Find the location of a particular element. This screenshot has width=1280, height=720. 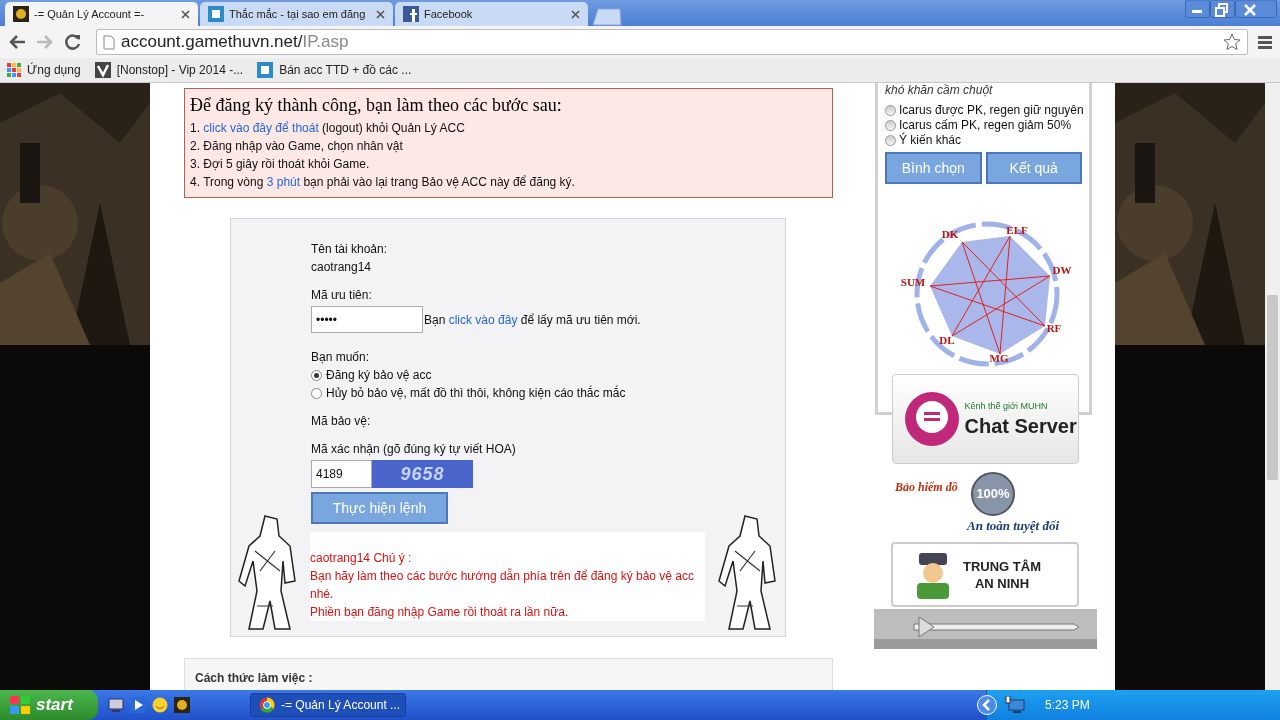

instruction-step: 4. Trong vòng 3 phút bạn phải vào lại trang Bảo vệ ACC này để đăng ký. is located at coordinates (508, 182).